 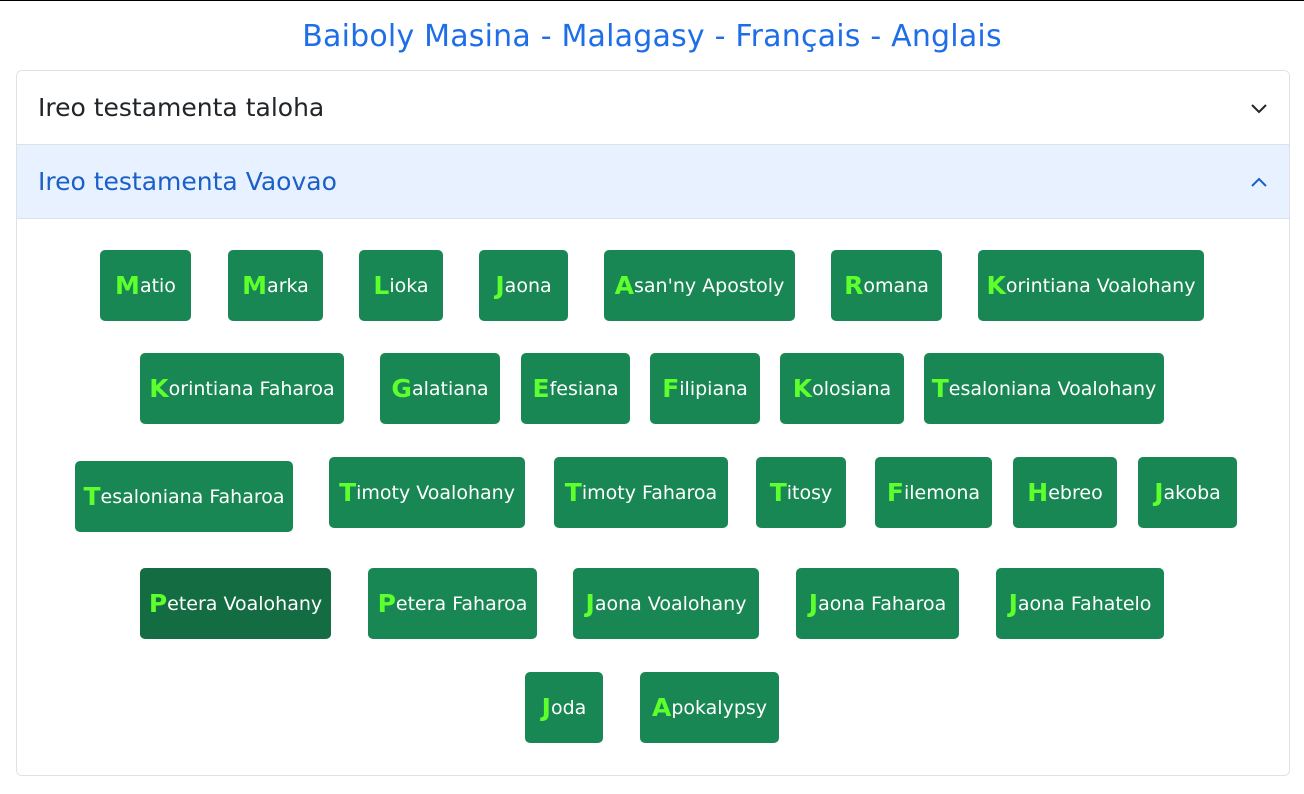 I want to click on book-button: Filemona, so click(x=933, y=492).